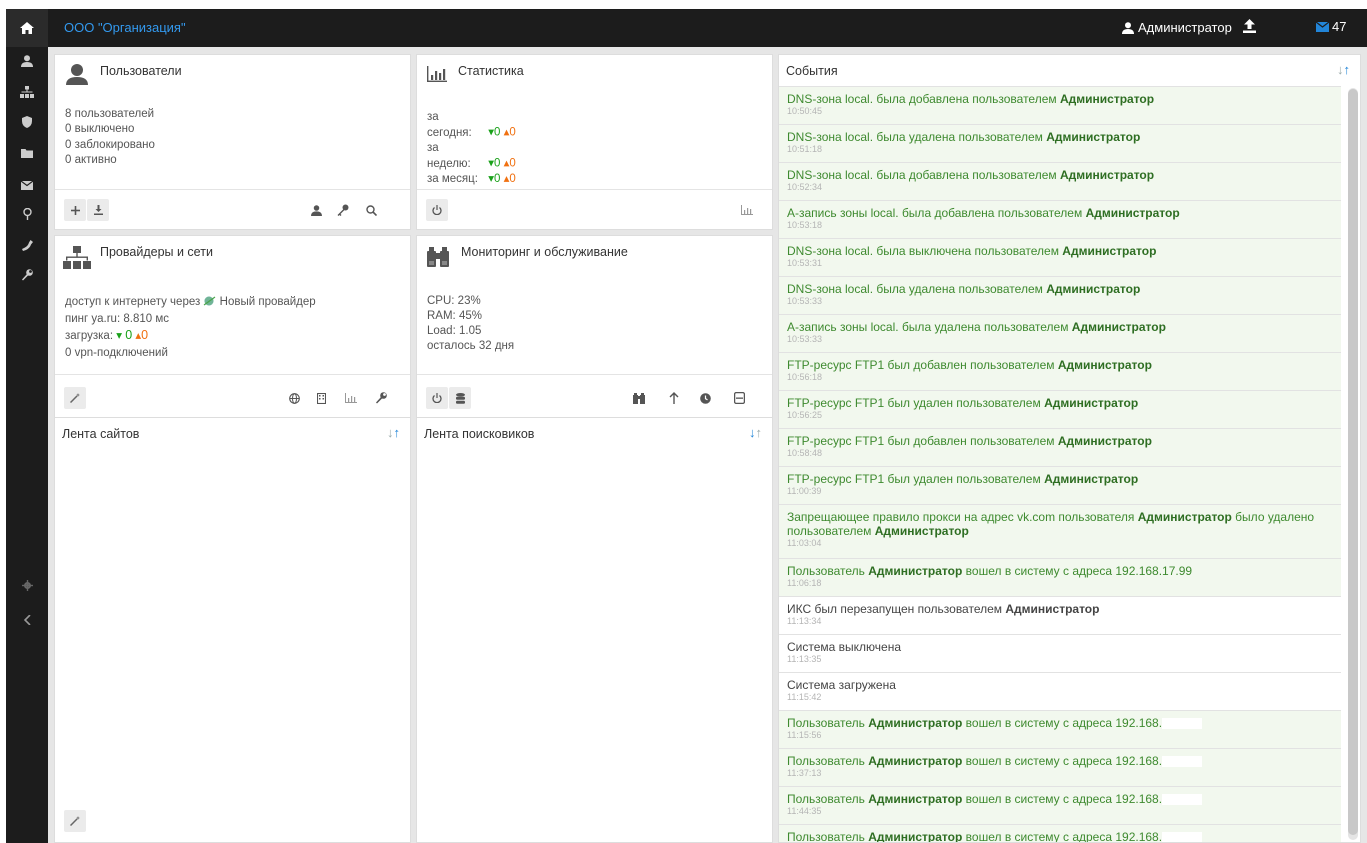 The height and width of the screenshot is (843, 1367). Describe the element at coordinates (27, 585) in the screenshot. I see `sidebar-item-settings` at that location.